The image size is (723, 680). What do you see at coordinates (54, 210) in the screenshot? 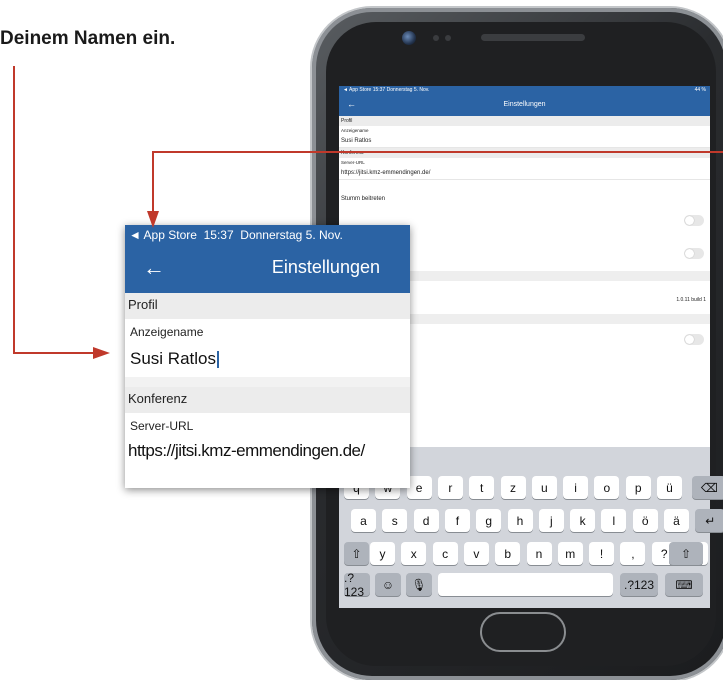
I see `arrow-line-left` at bounding box center [54, 210].